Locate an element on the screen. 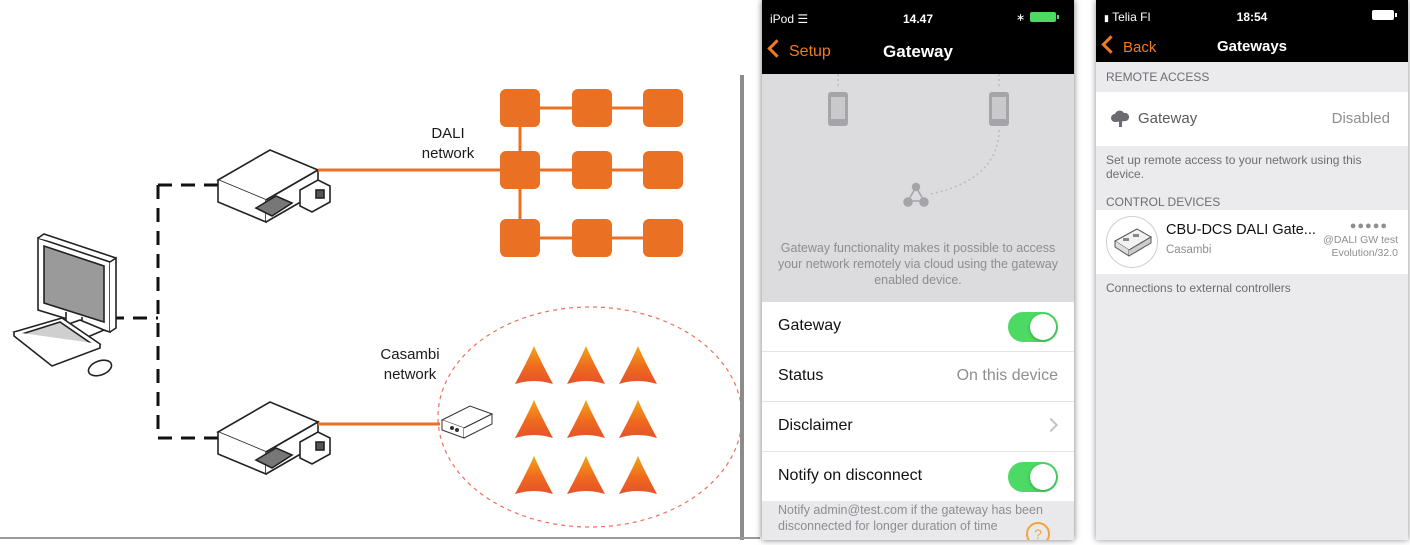 This screenshot has height=545, width=1410. help-button: ? is located at coordinates (1038, 531).